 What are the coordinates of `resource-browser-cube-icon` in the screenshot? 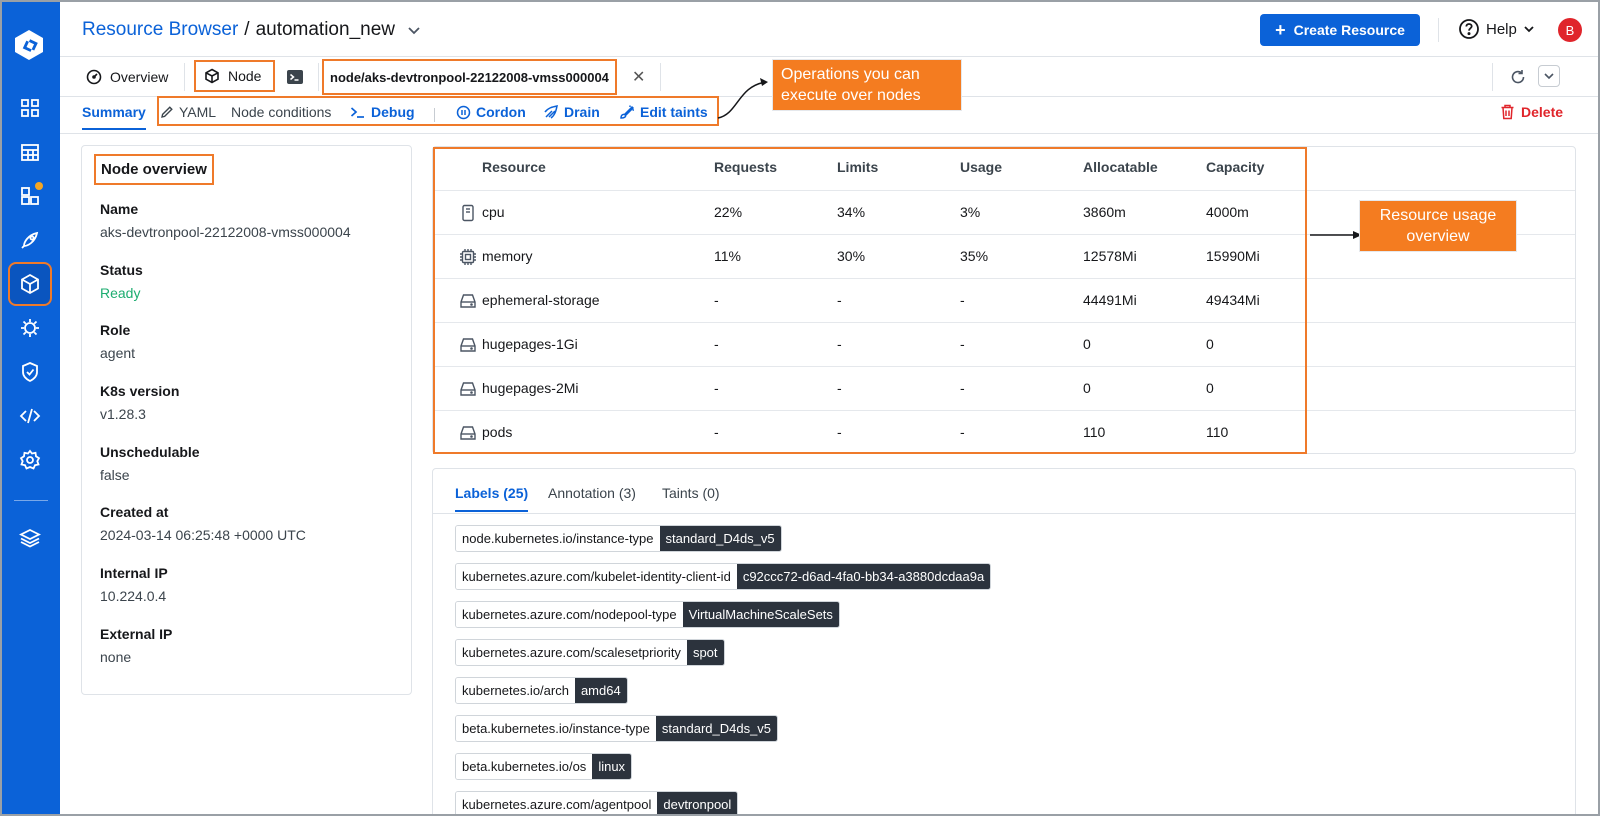 It's located at (30, 284).